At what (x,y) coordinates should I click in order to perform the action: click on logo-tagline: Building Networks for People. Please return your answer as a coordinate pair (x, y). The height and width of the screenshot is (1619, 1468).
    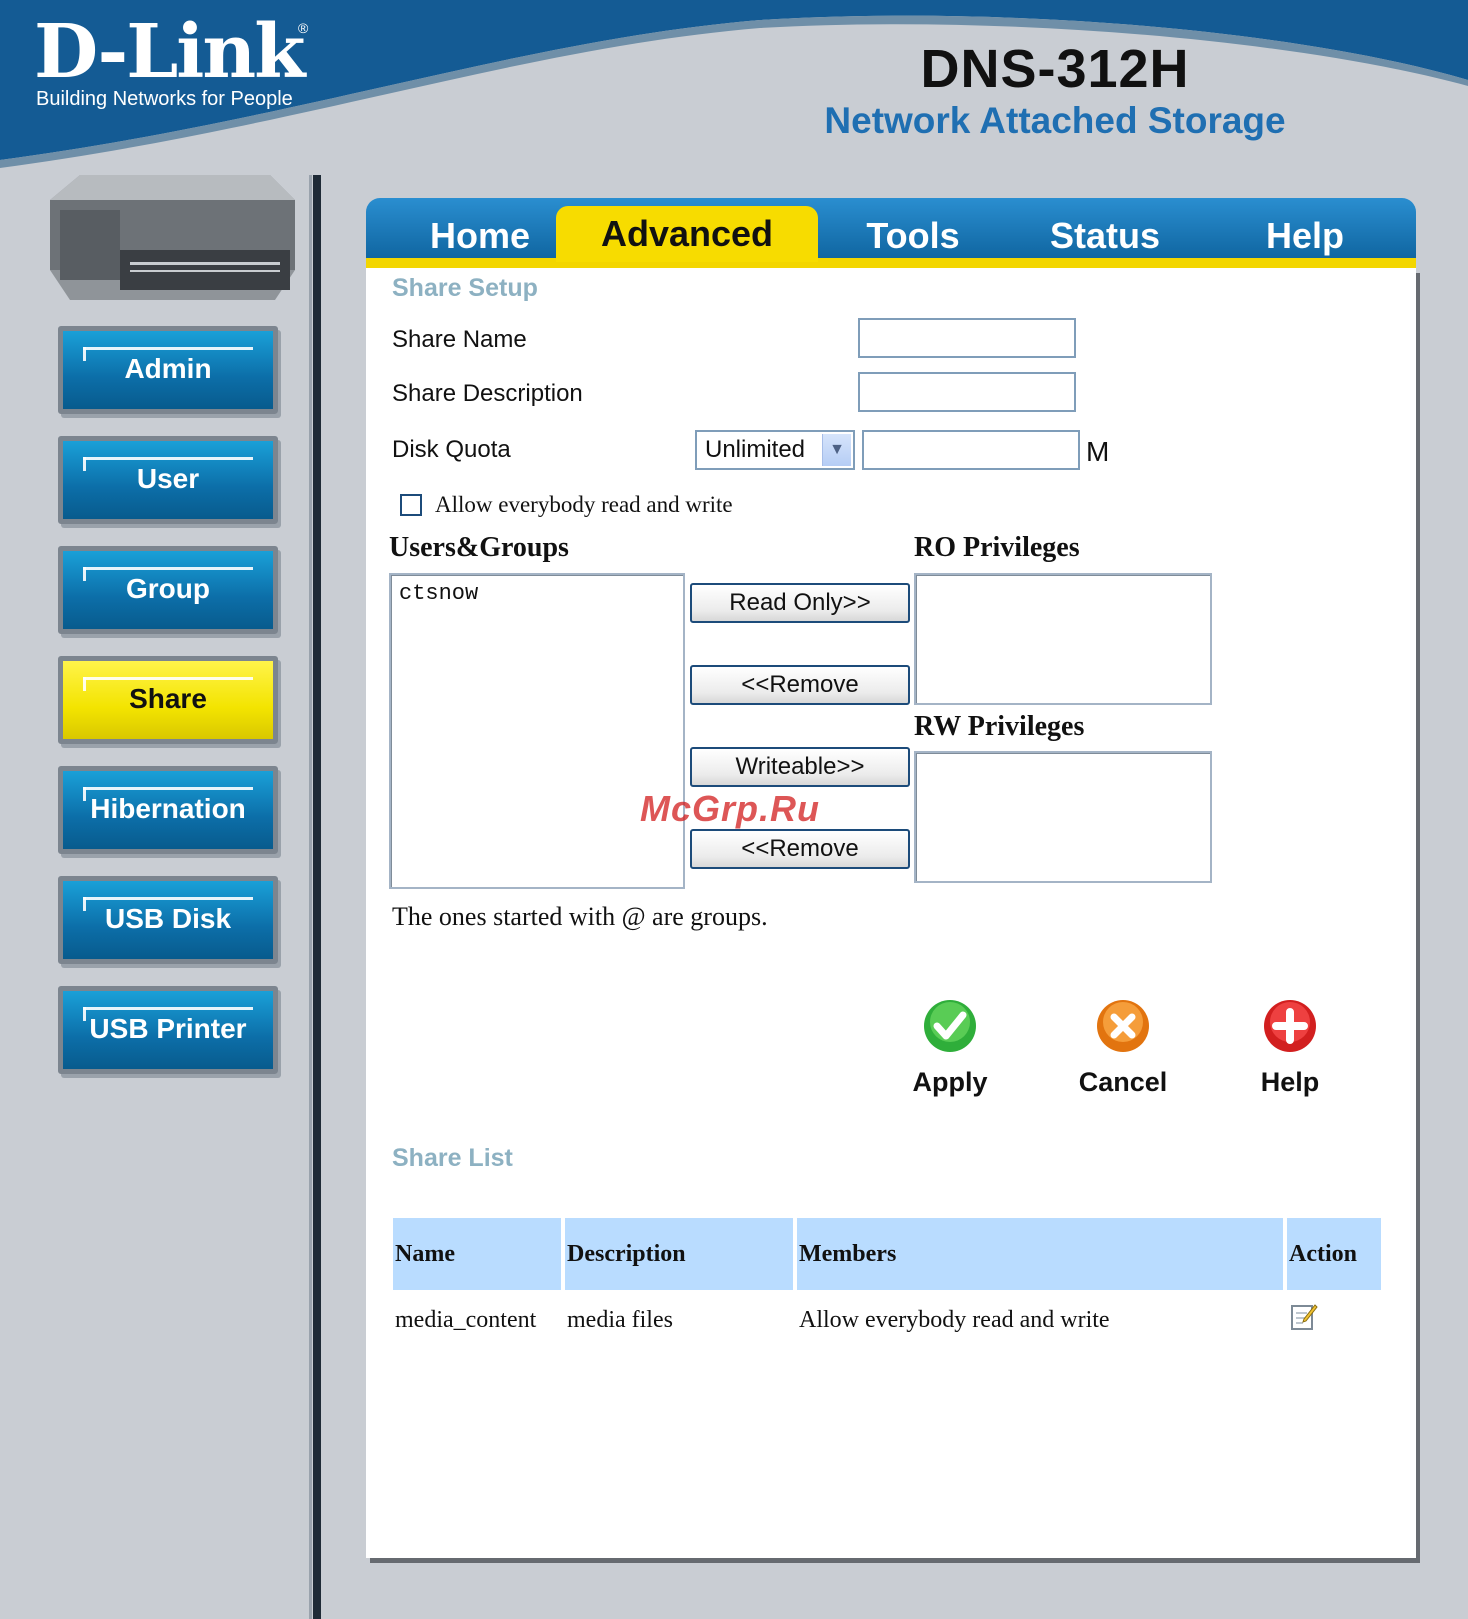
    Looking at the image, I should click on (164, 99).